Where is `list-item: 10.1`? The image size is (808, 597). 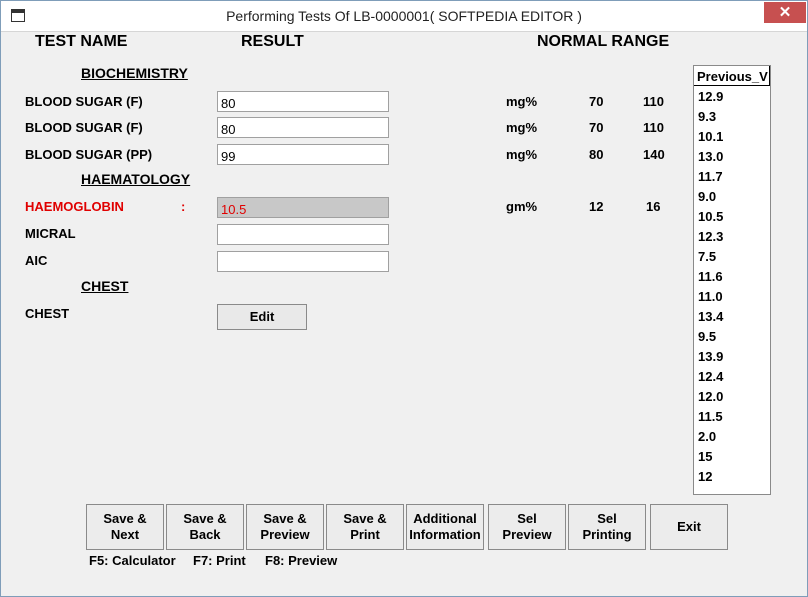 list-item: 10.1 is located at coordinates (732, 136).